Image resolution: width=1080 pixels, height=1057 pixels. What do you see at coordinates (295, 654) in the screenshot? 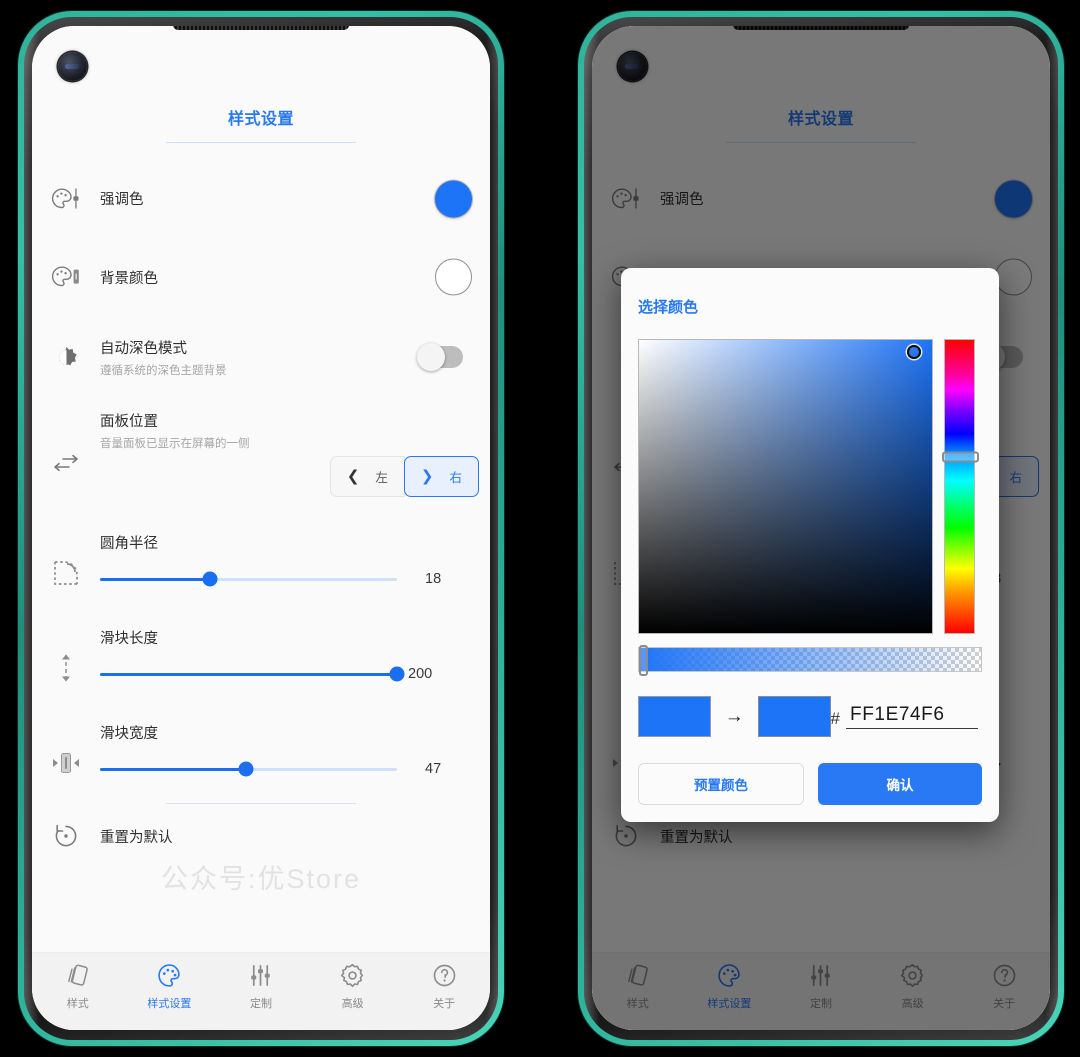
I see `row-text-block: 滑块长度 200` at bounding box center [295, 654].